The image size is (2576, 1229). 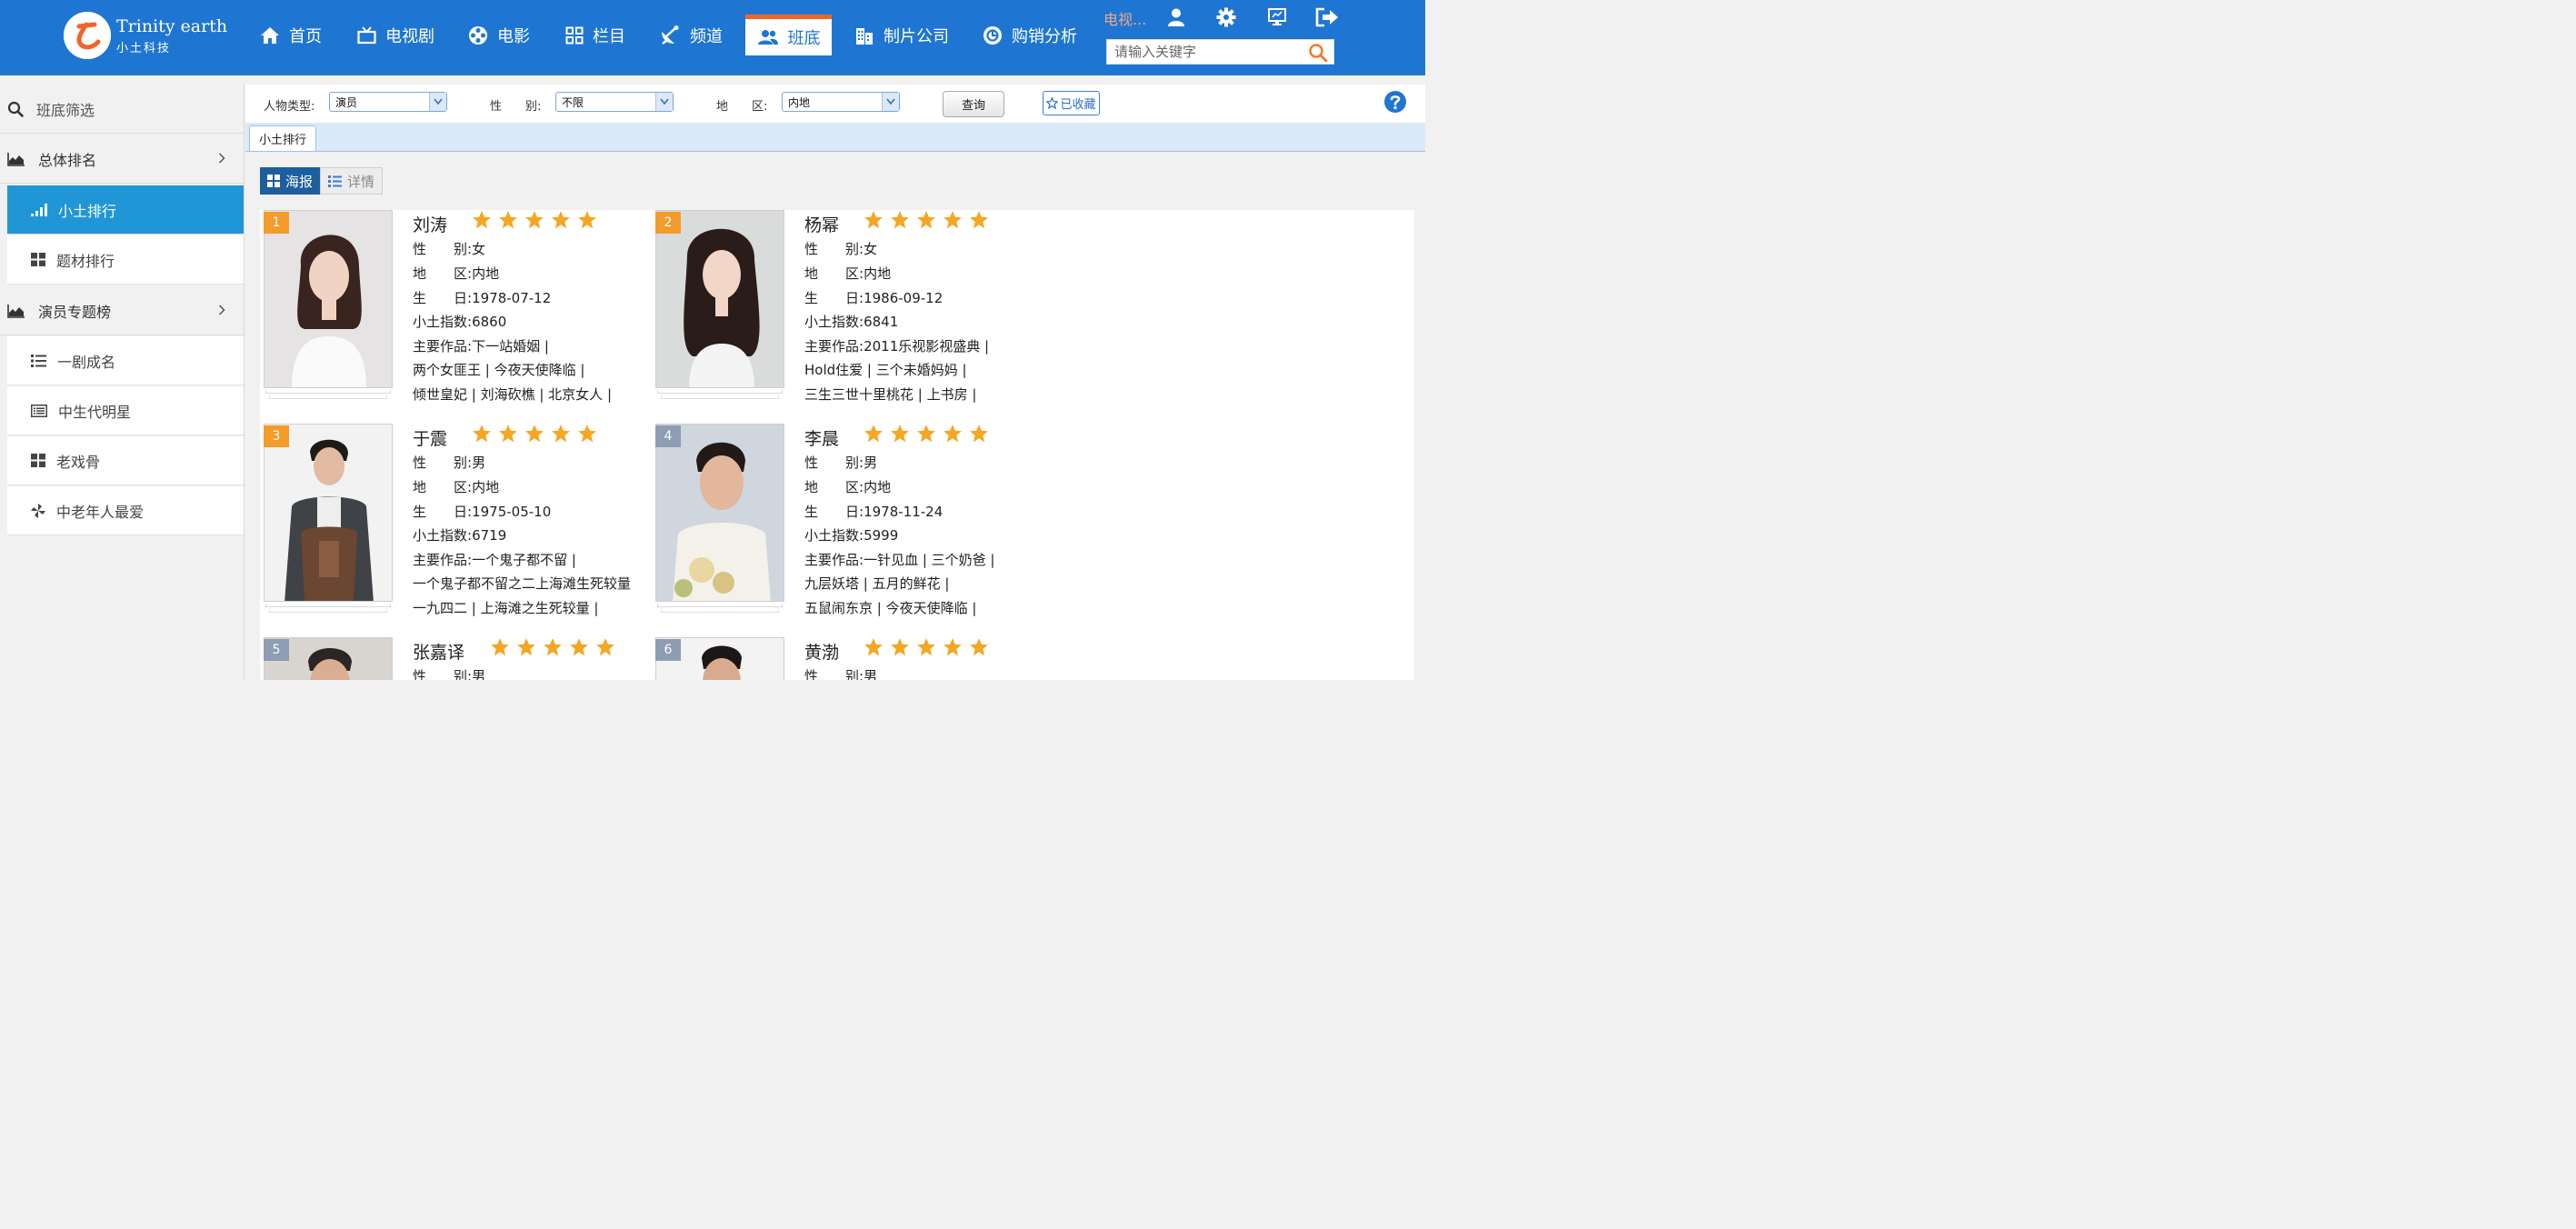 I want to click on chart-circle-icon, so click(x=993, y=35).